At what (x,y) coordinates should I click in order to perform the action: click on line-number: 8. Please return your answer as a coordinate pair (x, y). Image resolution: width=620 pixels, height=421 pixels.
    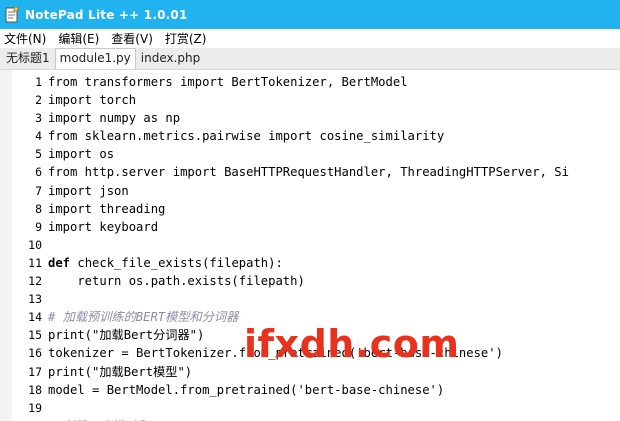
    Looking at the image, I should click on (38, 208).